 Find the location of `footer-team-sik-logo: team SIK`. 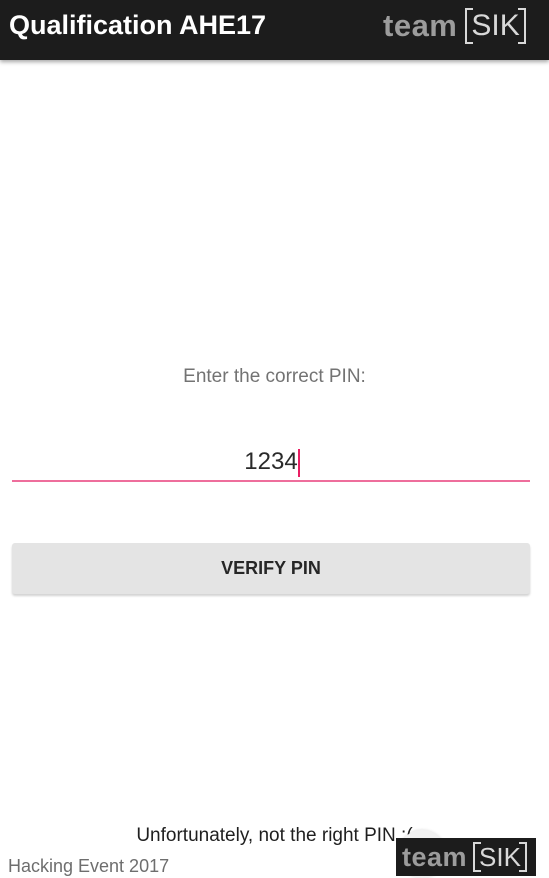

footer-team-sik-logo: team SIK is located at coordinates (466, 857).